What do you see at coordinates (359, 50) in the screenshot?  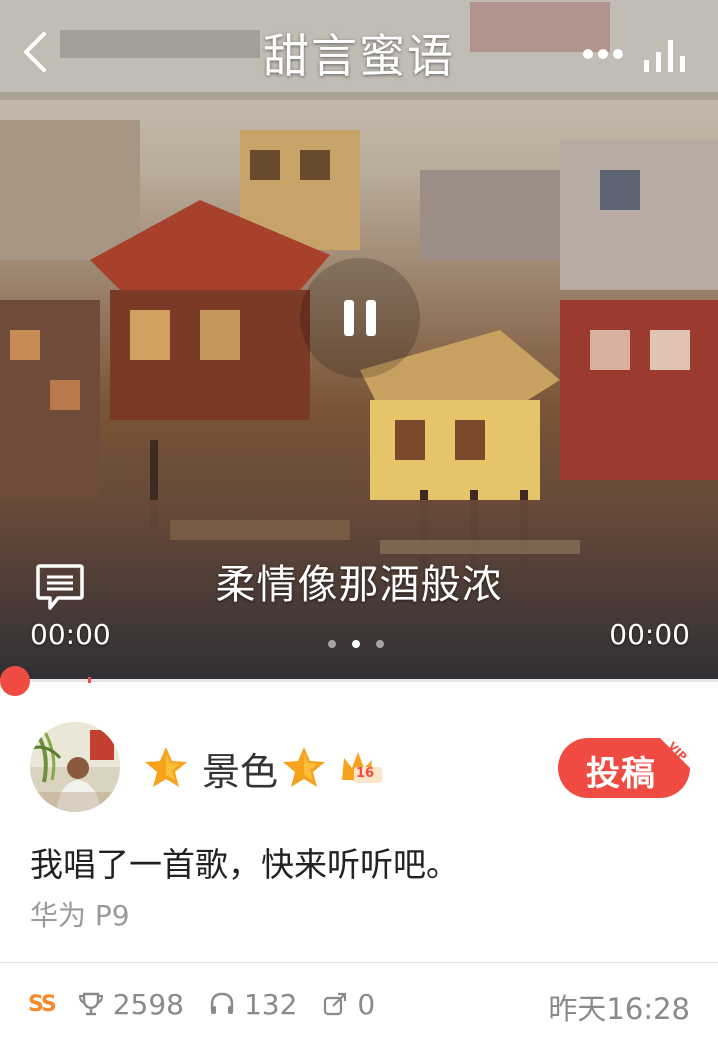 I see `top-bar: 甜言蜜语` at bounding box center [359, 50].